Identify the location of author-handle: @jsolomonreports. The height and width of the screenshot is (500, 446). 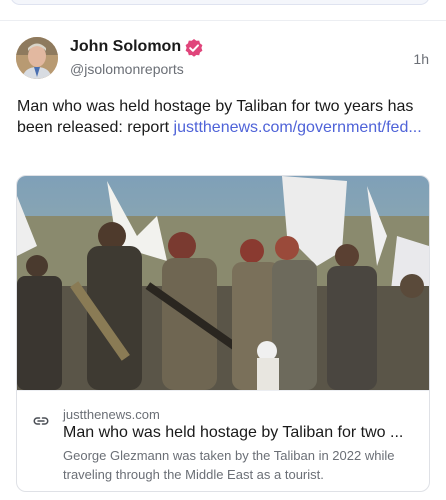
(127, 69).